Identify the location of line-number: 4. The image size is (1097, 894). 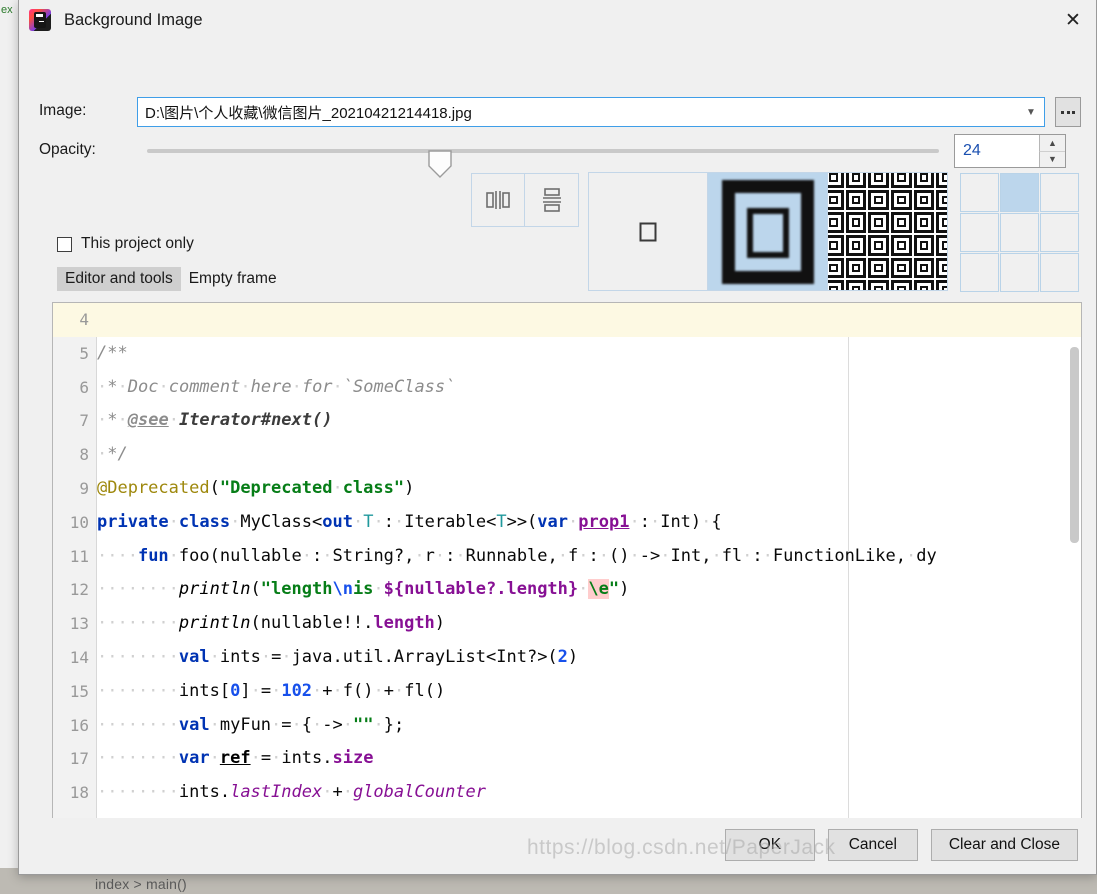
(84, 319).